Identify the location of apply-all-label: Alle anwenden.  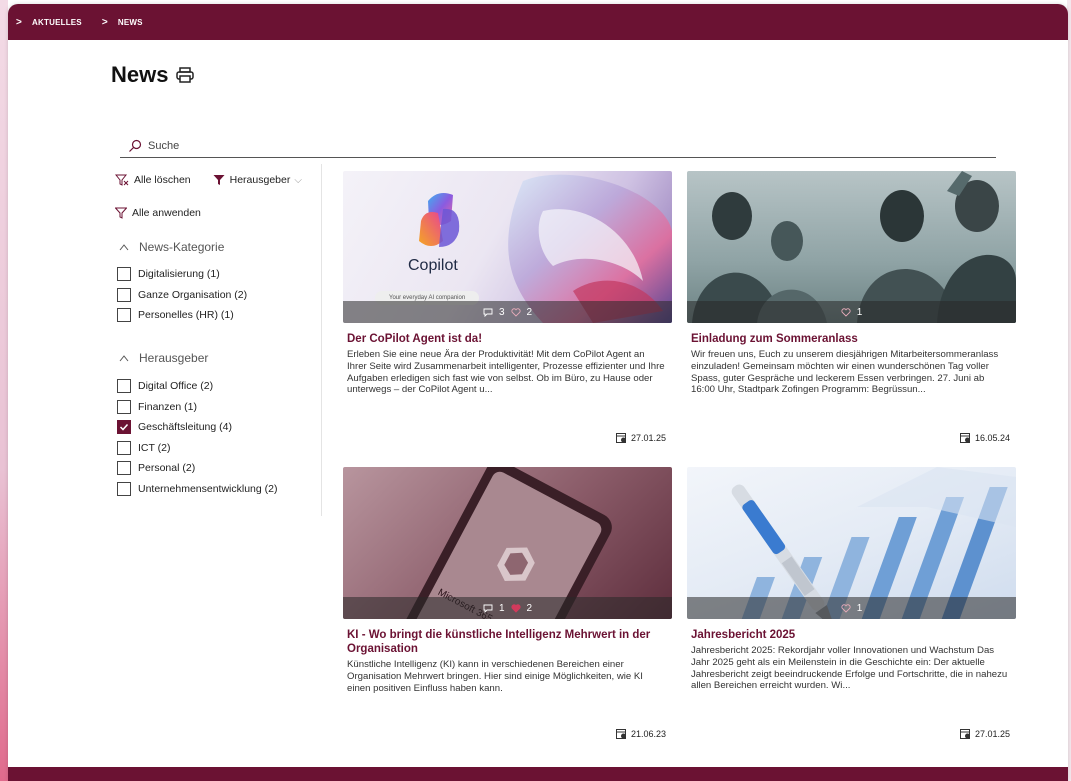
(166, 213).